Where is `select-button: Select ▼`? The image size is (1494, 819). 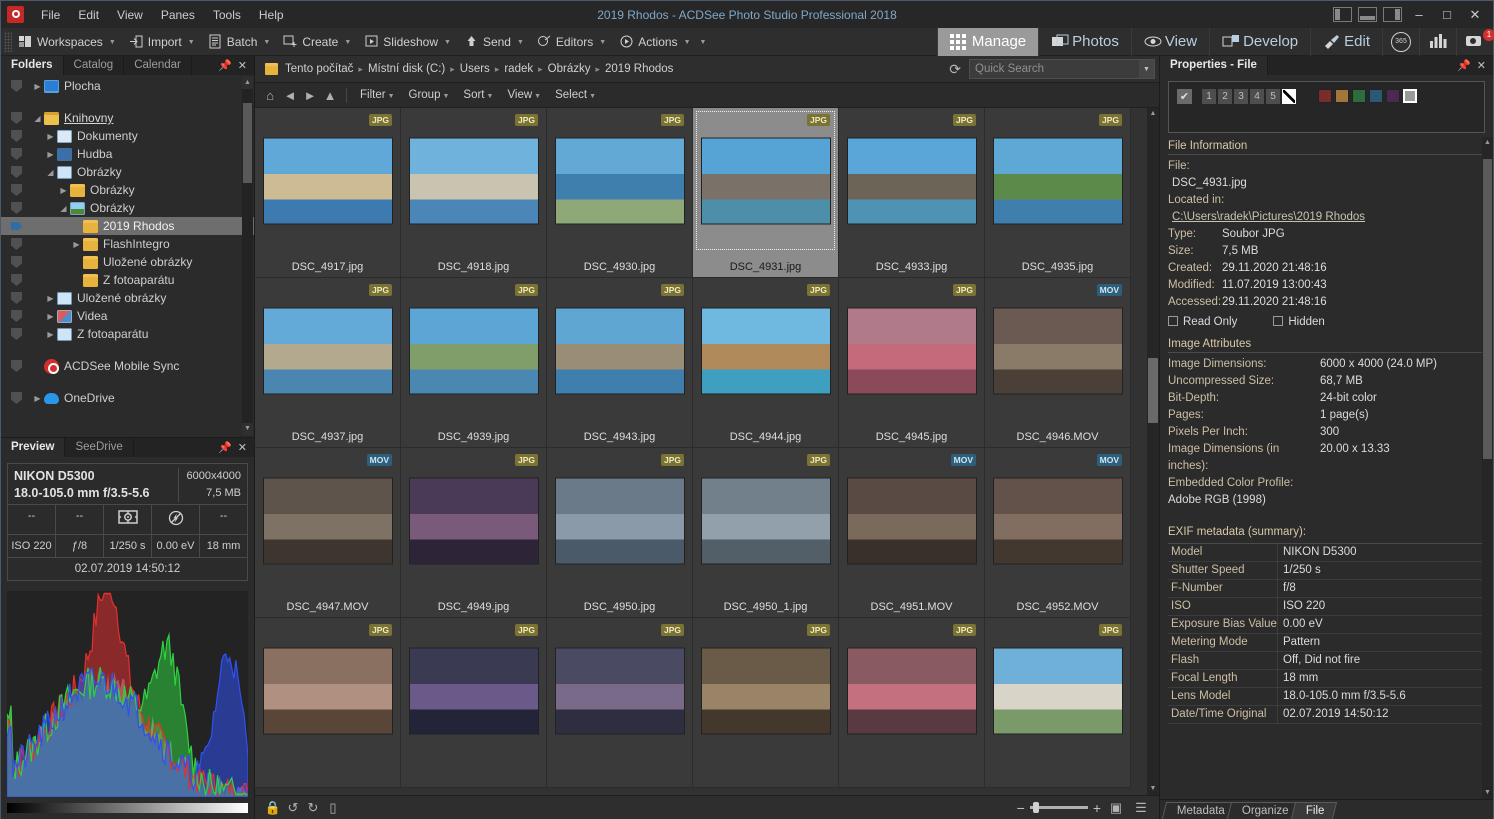
select-button: Select ▼ is located at coordinates (575, 95).